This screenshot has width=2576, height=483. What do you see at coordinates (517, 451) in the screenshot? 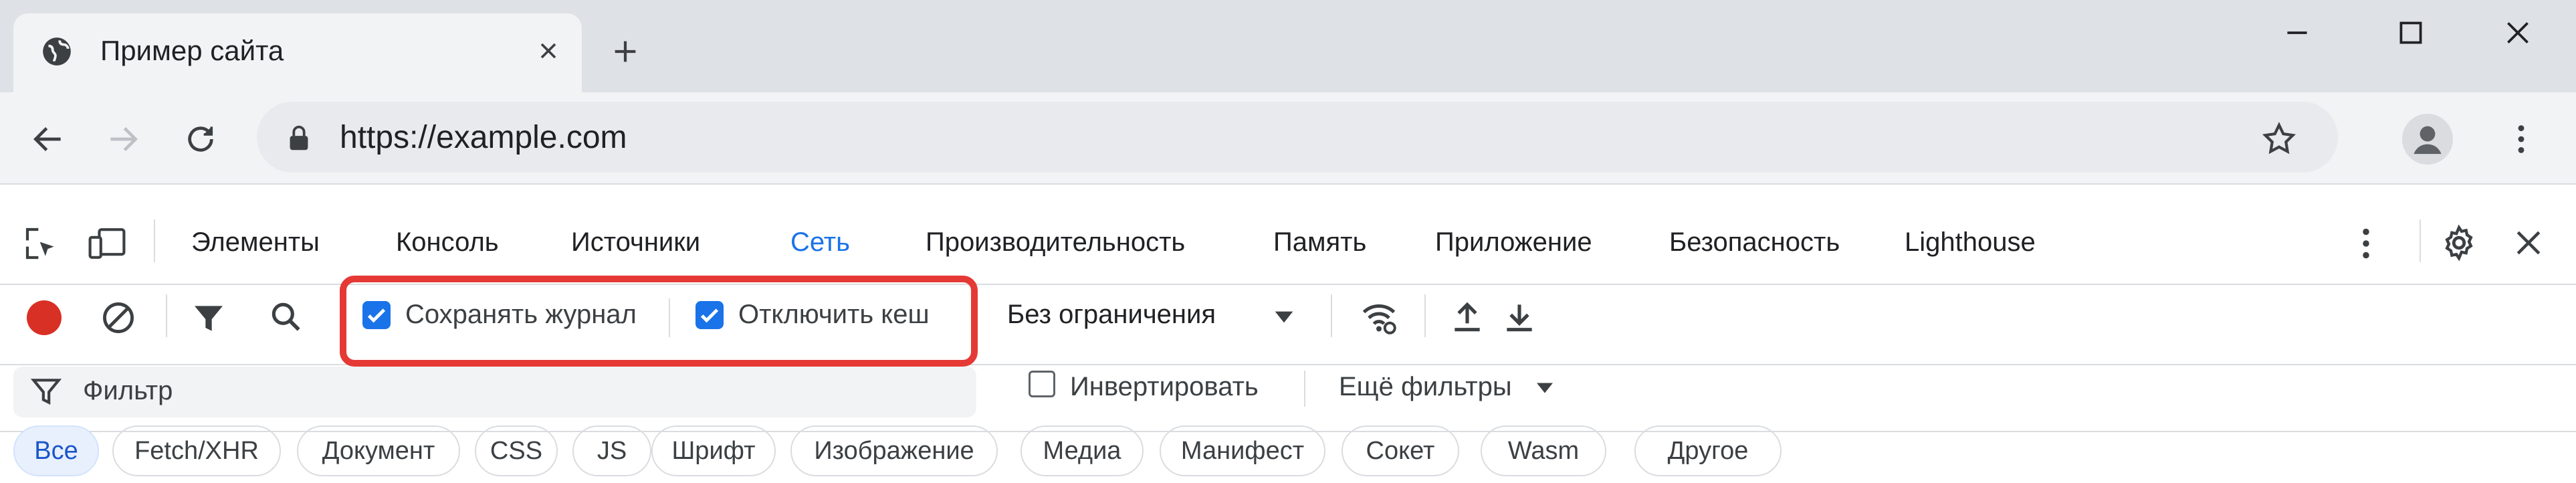
I see `filter-chip-css: CSS` at bounding box center [517, 451].